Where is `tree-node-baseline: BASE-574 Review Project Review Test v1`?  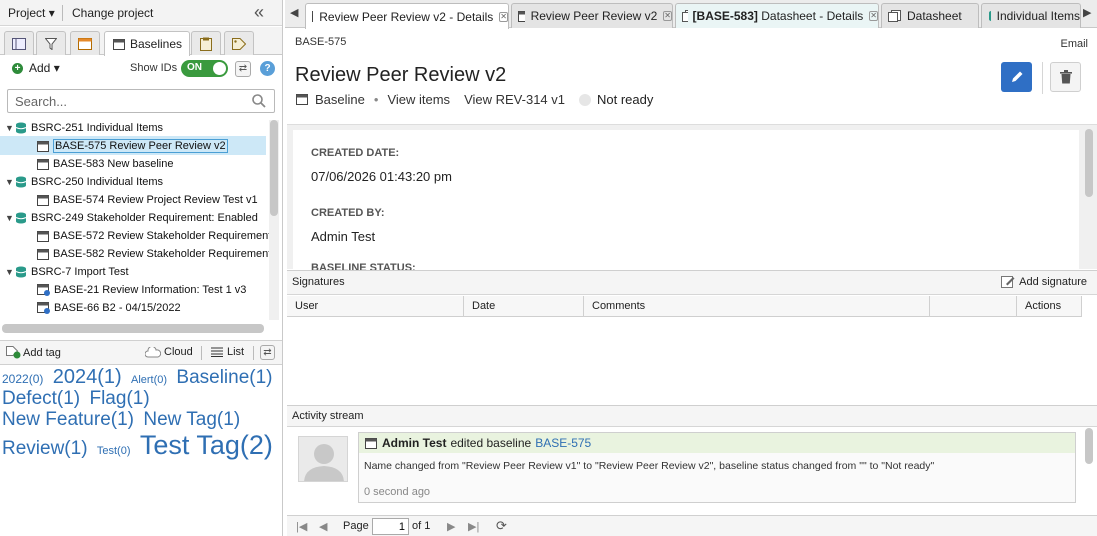
tree-node-baseline: BASE-574 Review Project Review Test v1 is located at coordinates (147, 200).